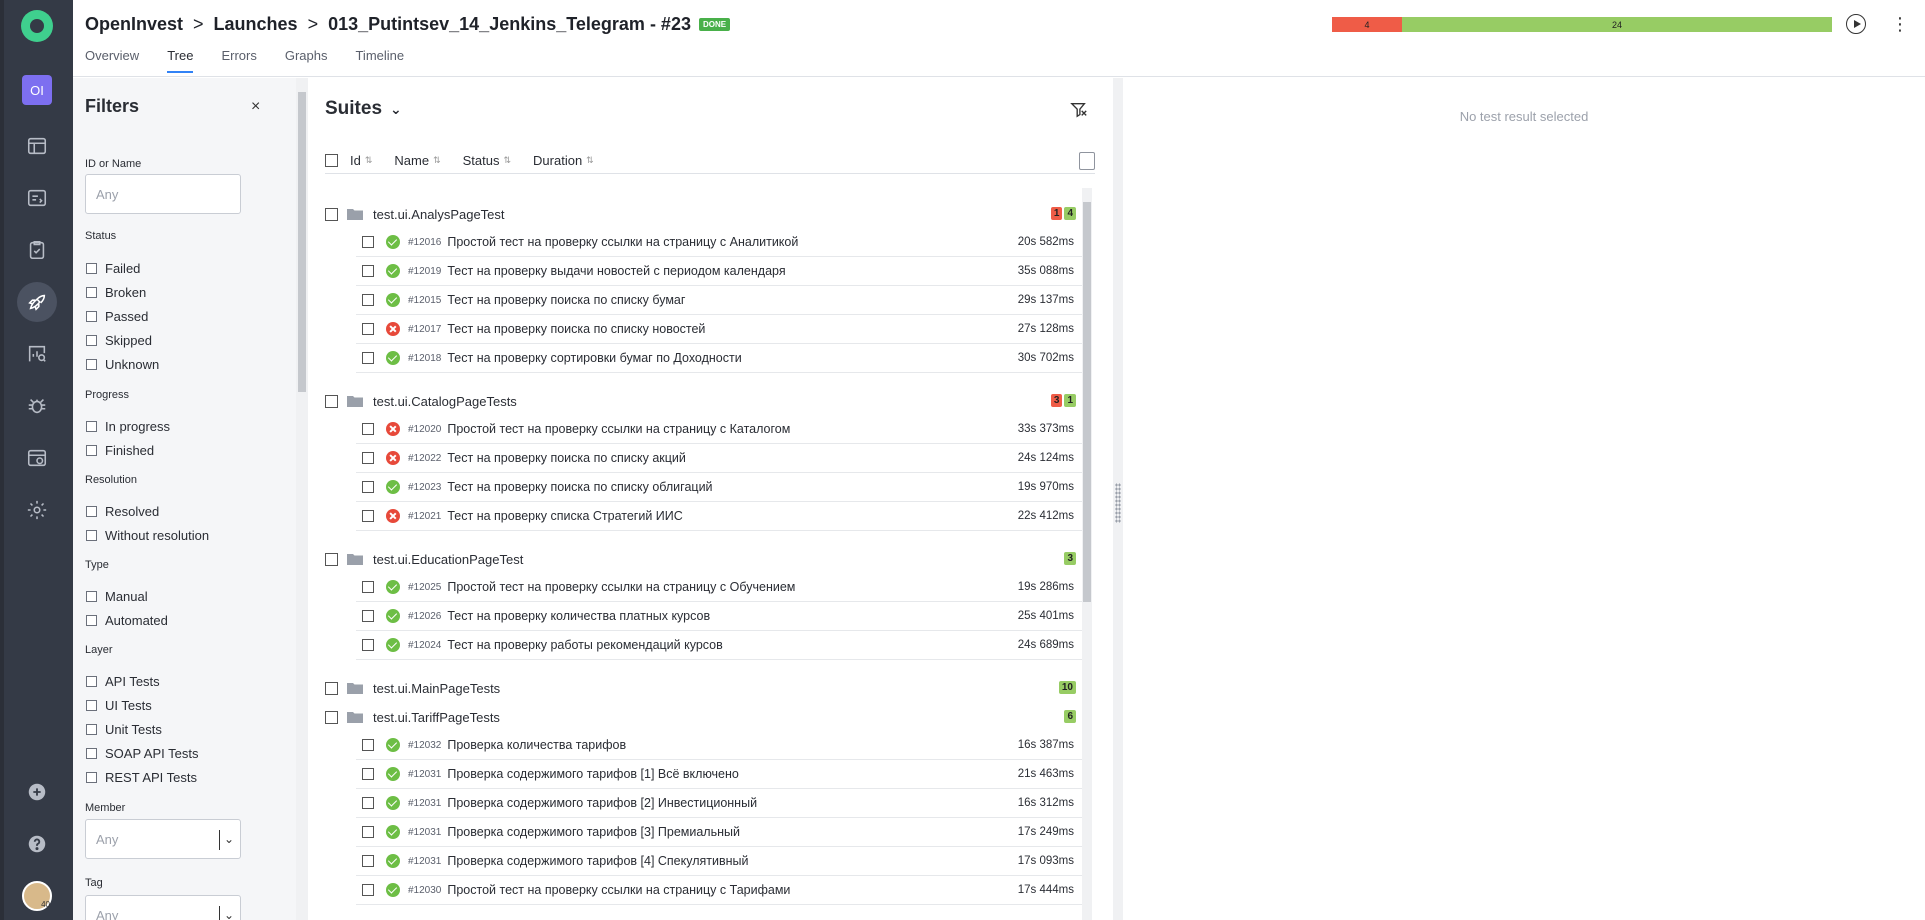 Image resolution: width=1925 pixels, height=920 pixels. I want to click on status-option-skipped: Skipped, so click(119, 340).